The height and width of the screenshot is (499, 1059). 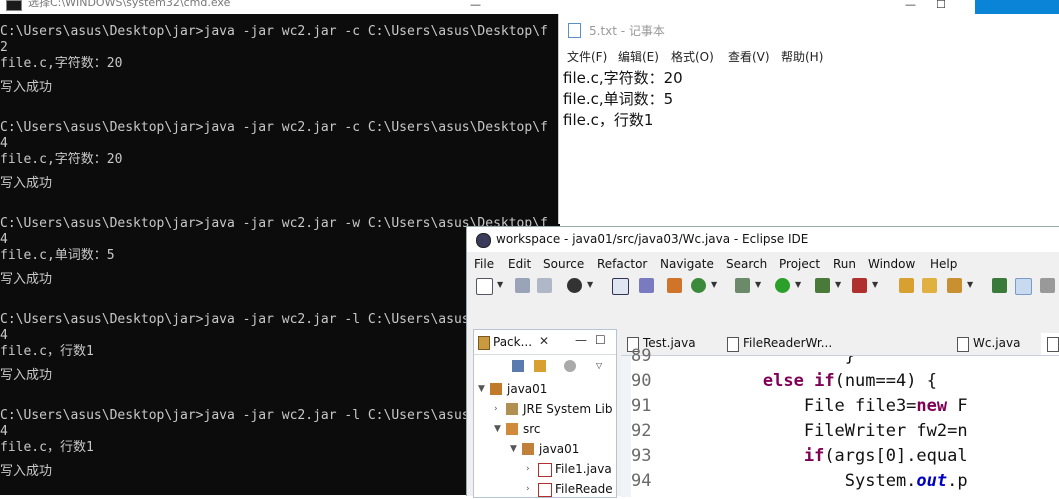 What do you see at coordinates (519, 264) in the screenshot?
I see `menu-edit: Edit` at bounding box center [519, 264].